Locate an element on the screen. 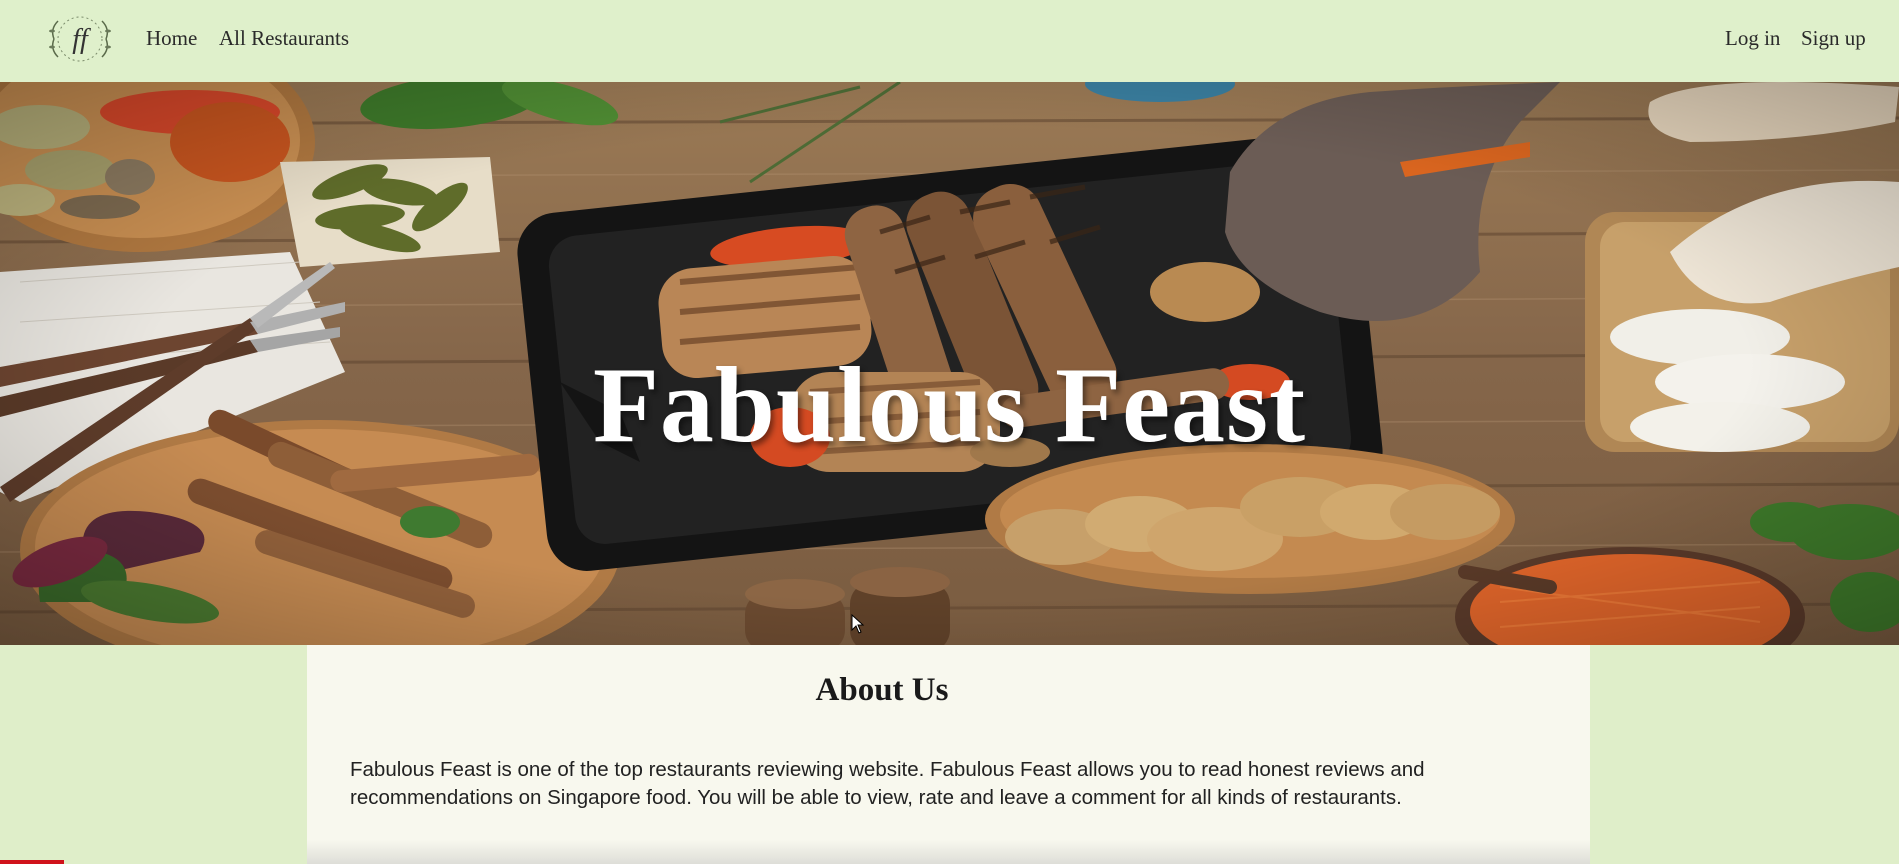 This screenshot has width=1899, height=864. svg-text: ff is located at coordinates (81, 39).